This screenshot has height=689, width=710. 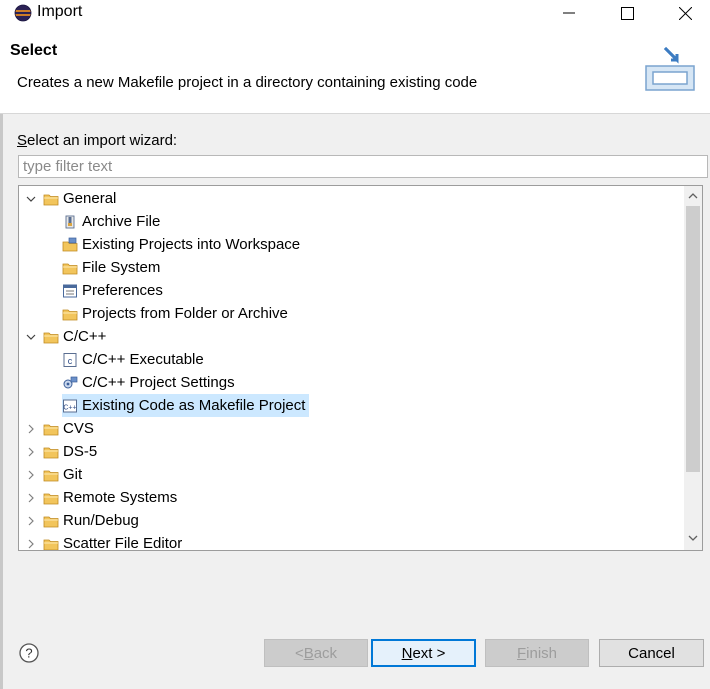 What do you see at coordinates (70, 244) in the screenshot?
I see `projects-icon` at bounding box center [70, 244].